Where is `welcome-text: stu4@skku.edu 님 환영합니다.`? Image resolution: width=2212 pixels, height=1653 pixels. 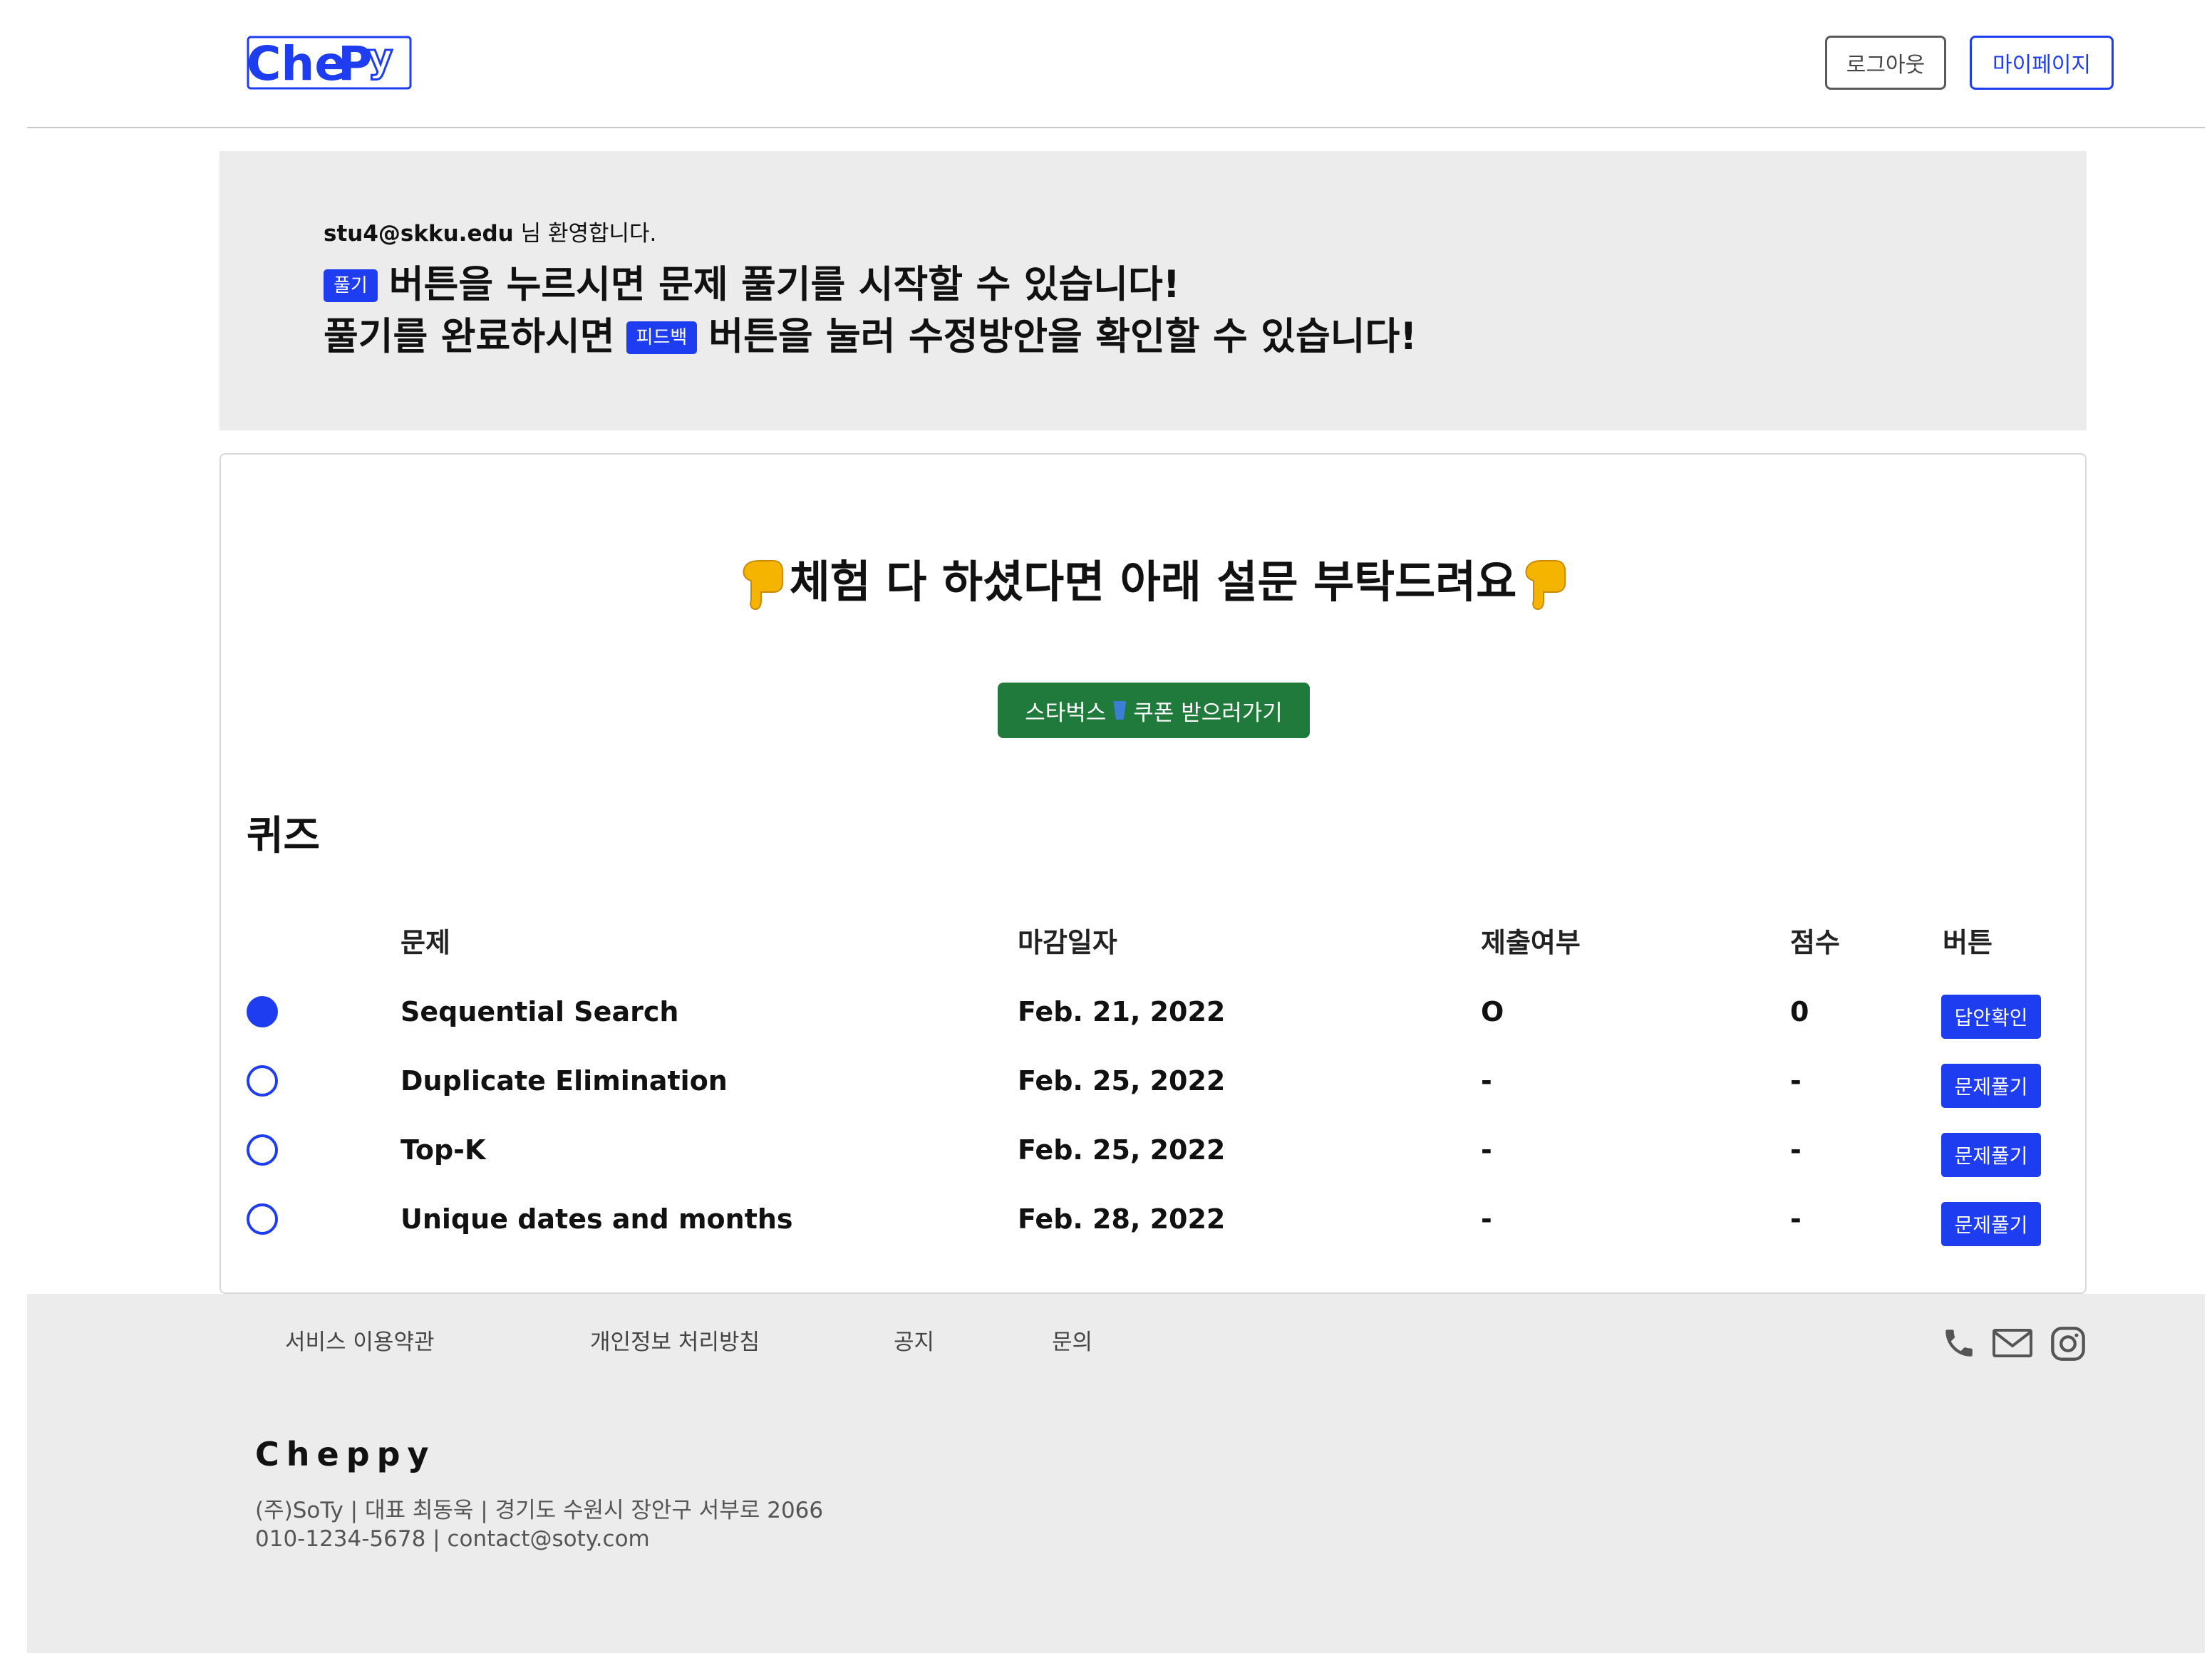 welcome-text: stu4@skku.edu 님 환영합니다. is located at coordinates (490, 231).